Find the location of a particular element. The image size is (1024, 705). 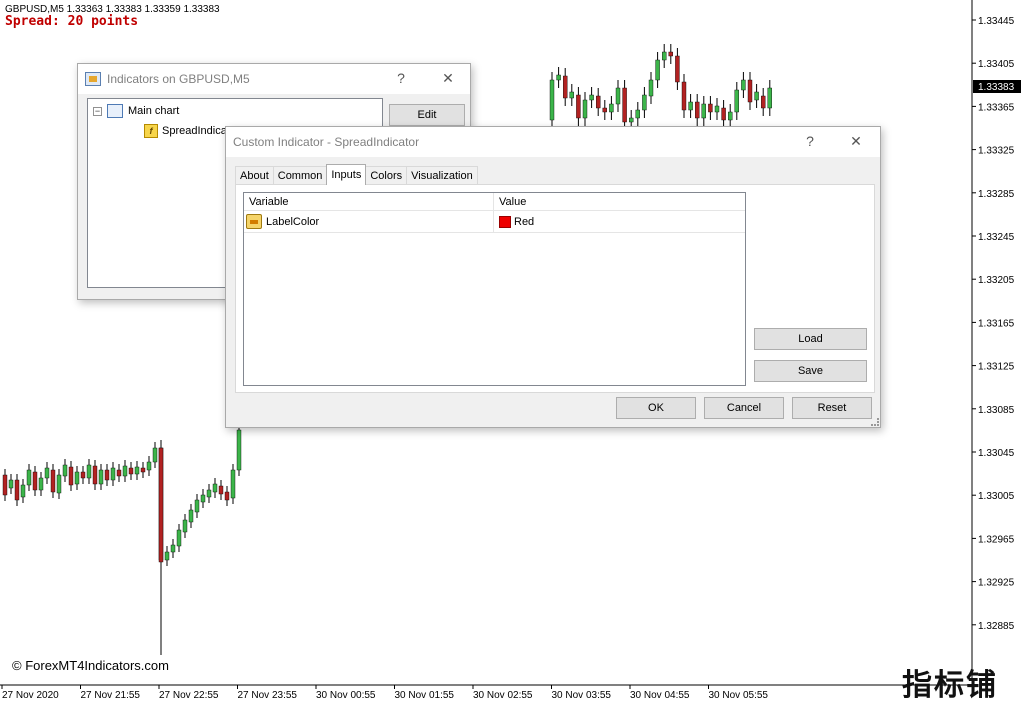

tab-visualization: Visualization is located at coordinates (442, 175).